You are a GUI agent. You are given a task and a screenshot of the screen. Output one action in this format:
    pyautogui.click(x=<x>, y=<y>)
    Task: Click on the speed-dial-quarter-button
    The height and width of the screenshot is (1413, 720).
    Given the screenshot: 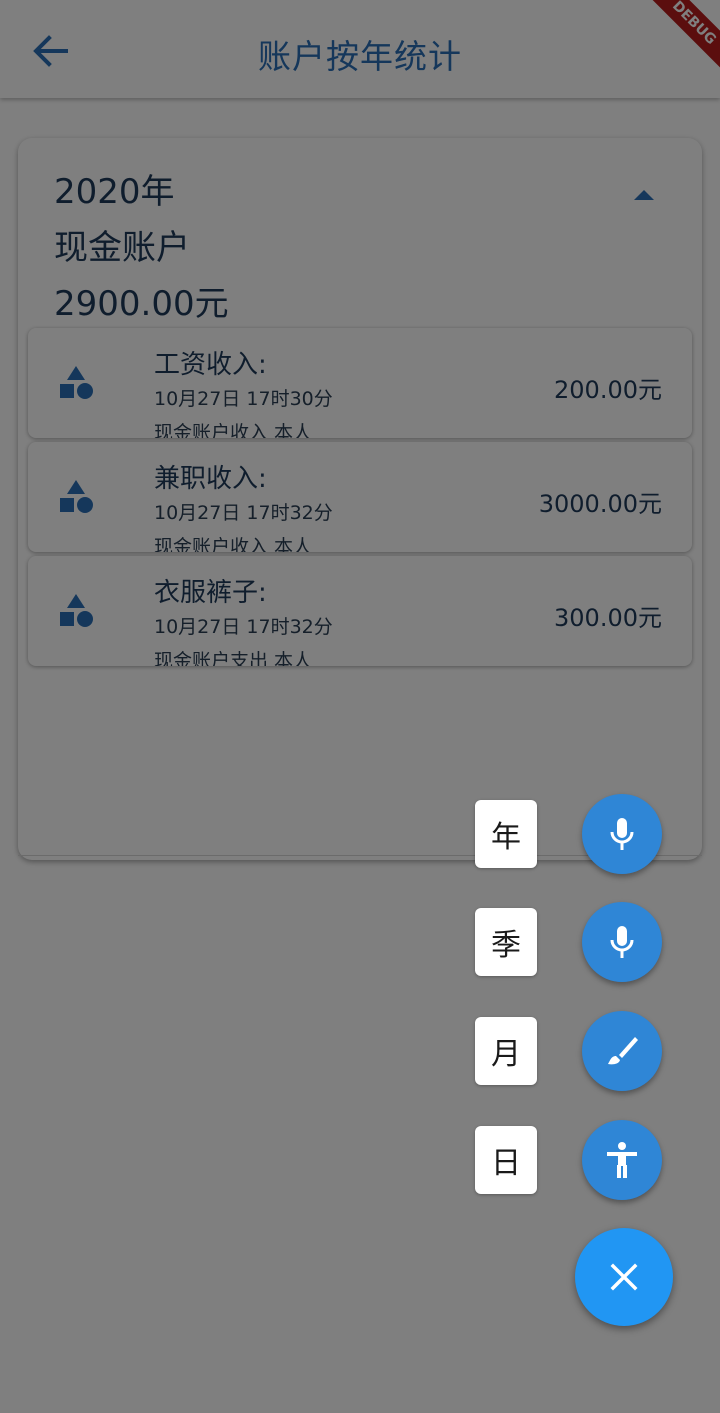 What is the action you would take?
    pyautogui.click(x=622, y=942)
    